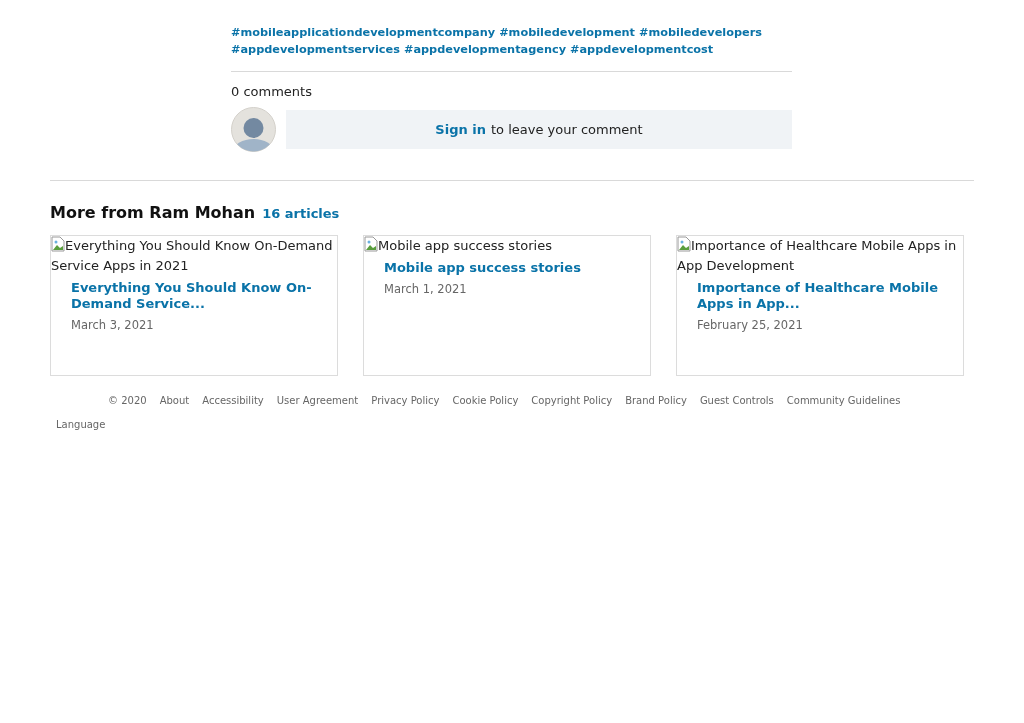 Image resolution: width=1024 pixels, height=723 pixels. Describe the element at coordinates (843, 400) in the screenshot. I see `footer-link: Community Guidelines` at that location.